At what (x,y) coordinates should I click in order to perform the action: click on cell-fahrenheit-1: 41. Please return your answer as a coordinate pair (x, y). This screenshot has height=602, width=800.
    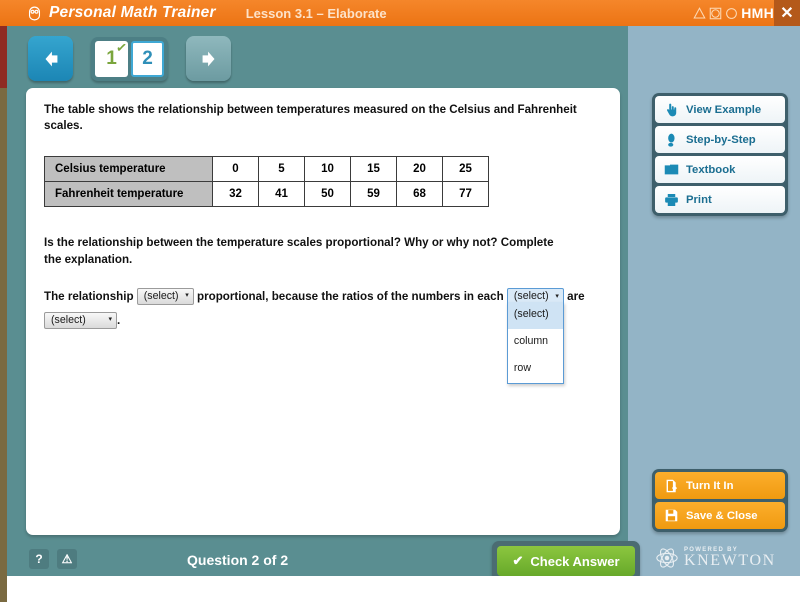
    Looking at the image, I should click on (281, 194).